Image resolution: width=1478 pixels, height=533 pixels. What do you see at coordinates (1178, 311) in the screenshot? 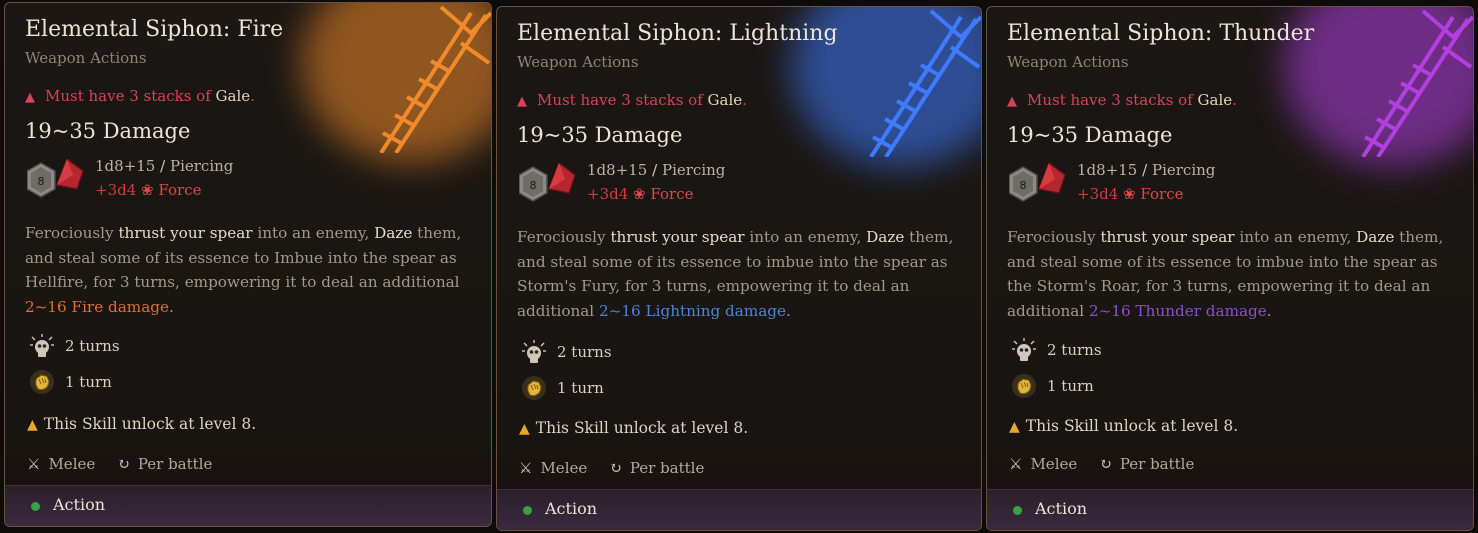
I see `elemental-damage: 2~16 Thunder damage` at bounding box center [1178, 311].